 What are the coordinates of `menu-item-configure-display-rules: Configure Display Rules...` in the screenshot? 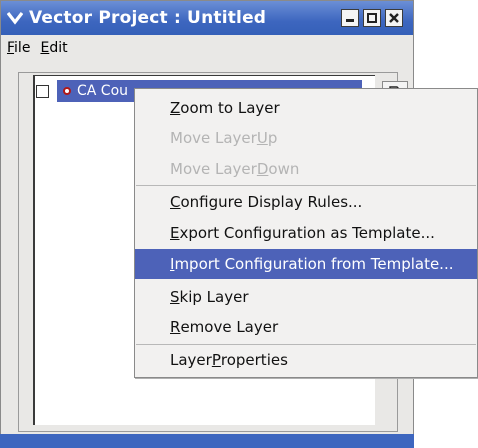 It's located at (306, 202).